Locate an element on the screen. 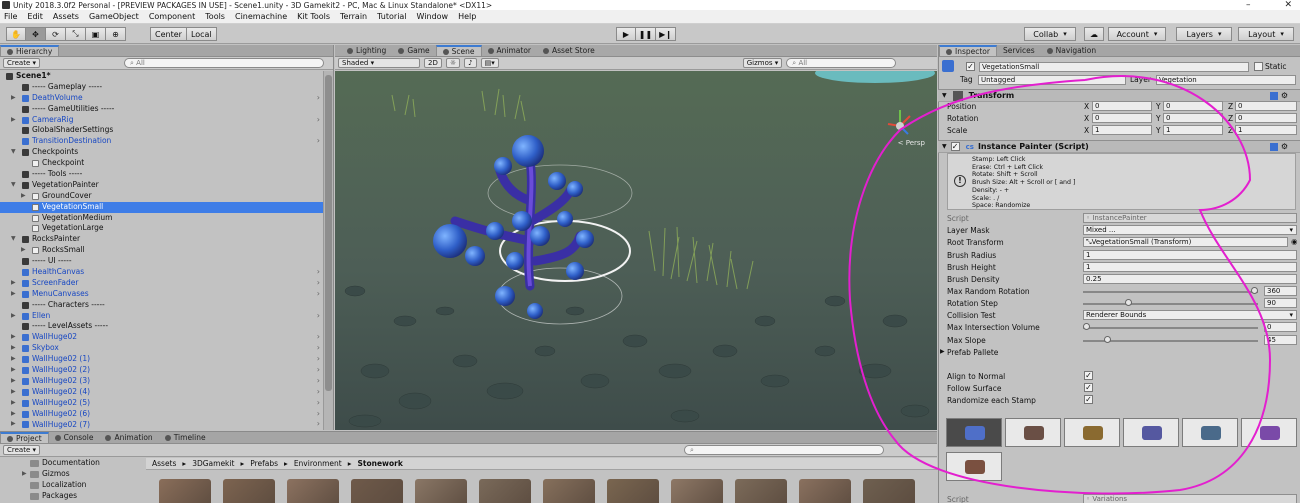 This screenshot has width=1300, height=503. follow-surface-checkbox: ✓ is located at coordinates (1088, 387).